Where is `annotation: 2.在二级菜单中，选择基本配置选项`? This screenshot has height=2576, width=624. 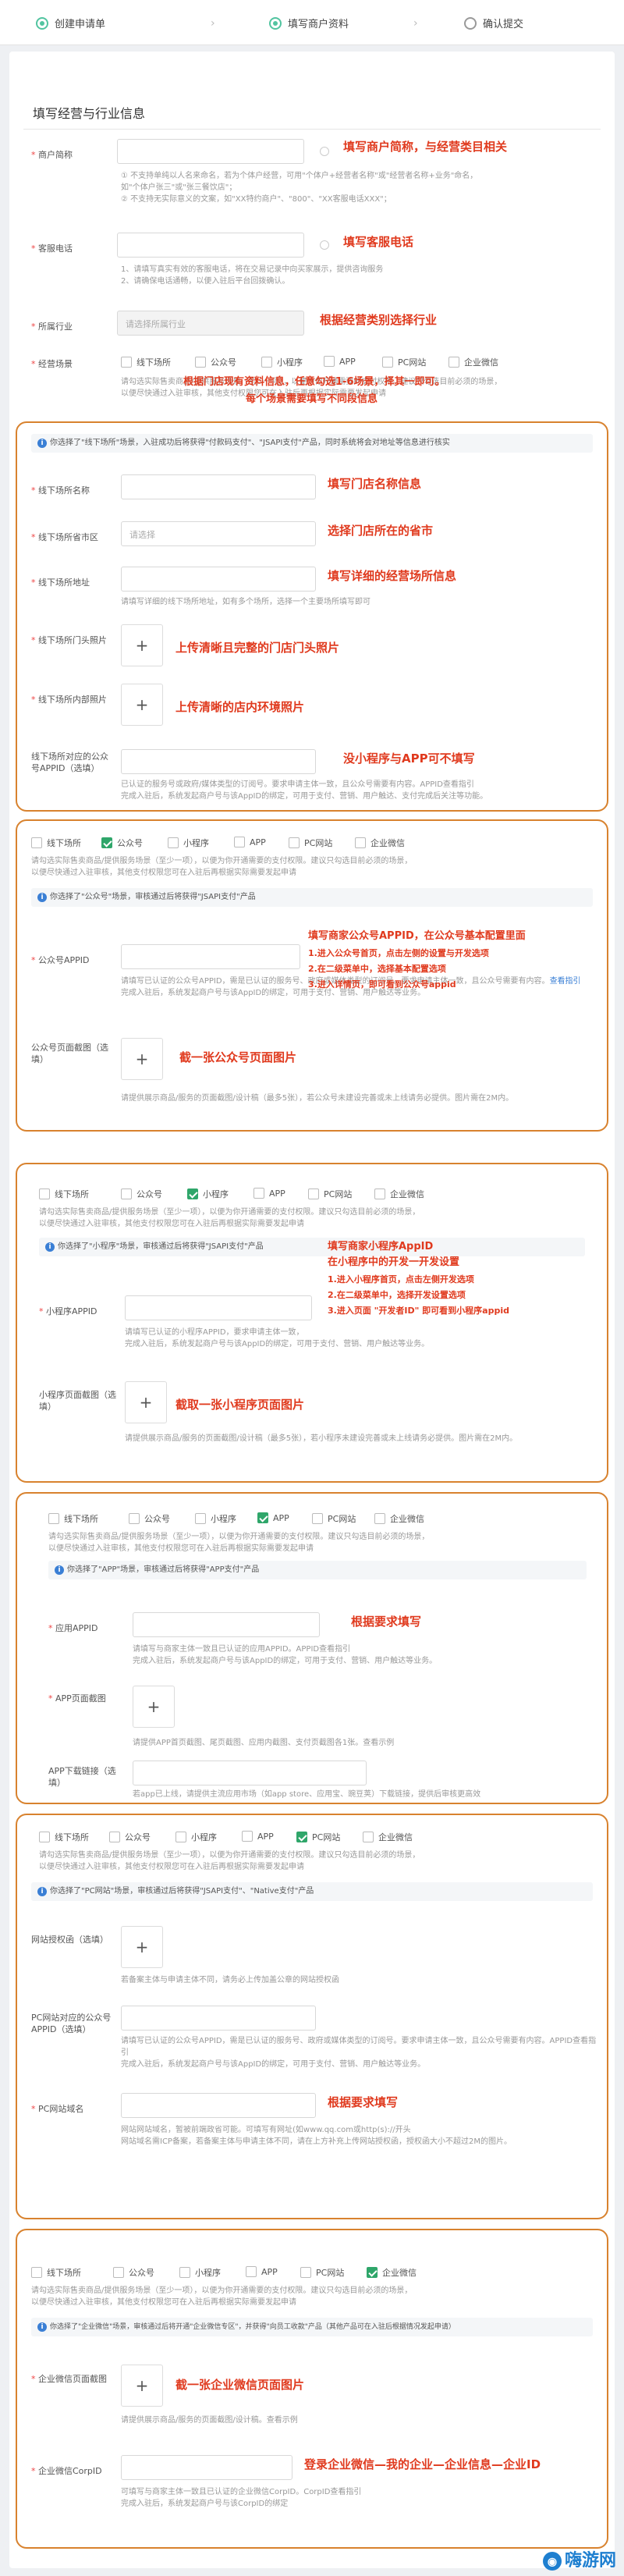 annotation: 2.在二级菜单中，选择基本配置选项 is located at coordinates (377, 969).